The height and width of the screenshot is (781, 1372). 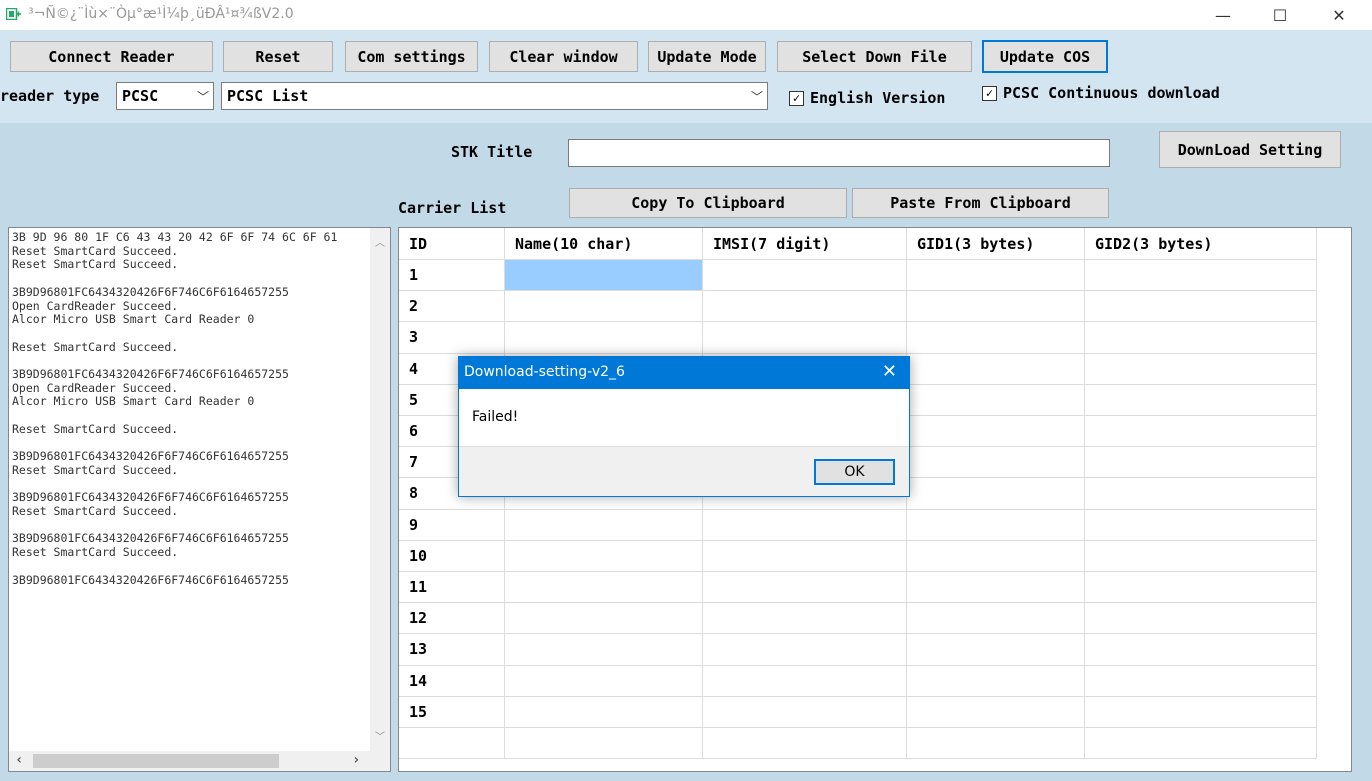 I want to click on row-id-cell: 12, so click(x=452, y=619).